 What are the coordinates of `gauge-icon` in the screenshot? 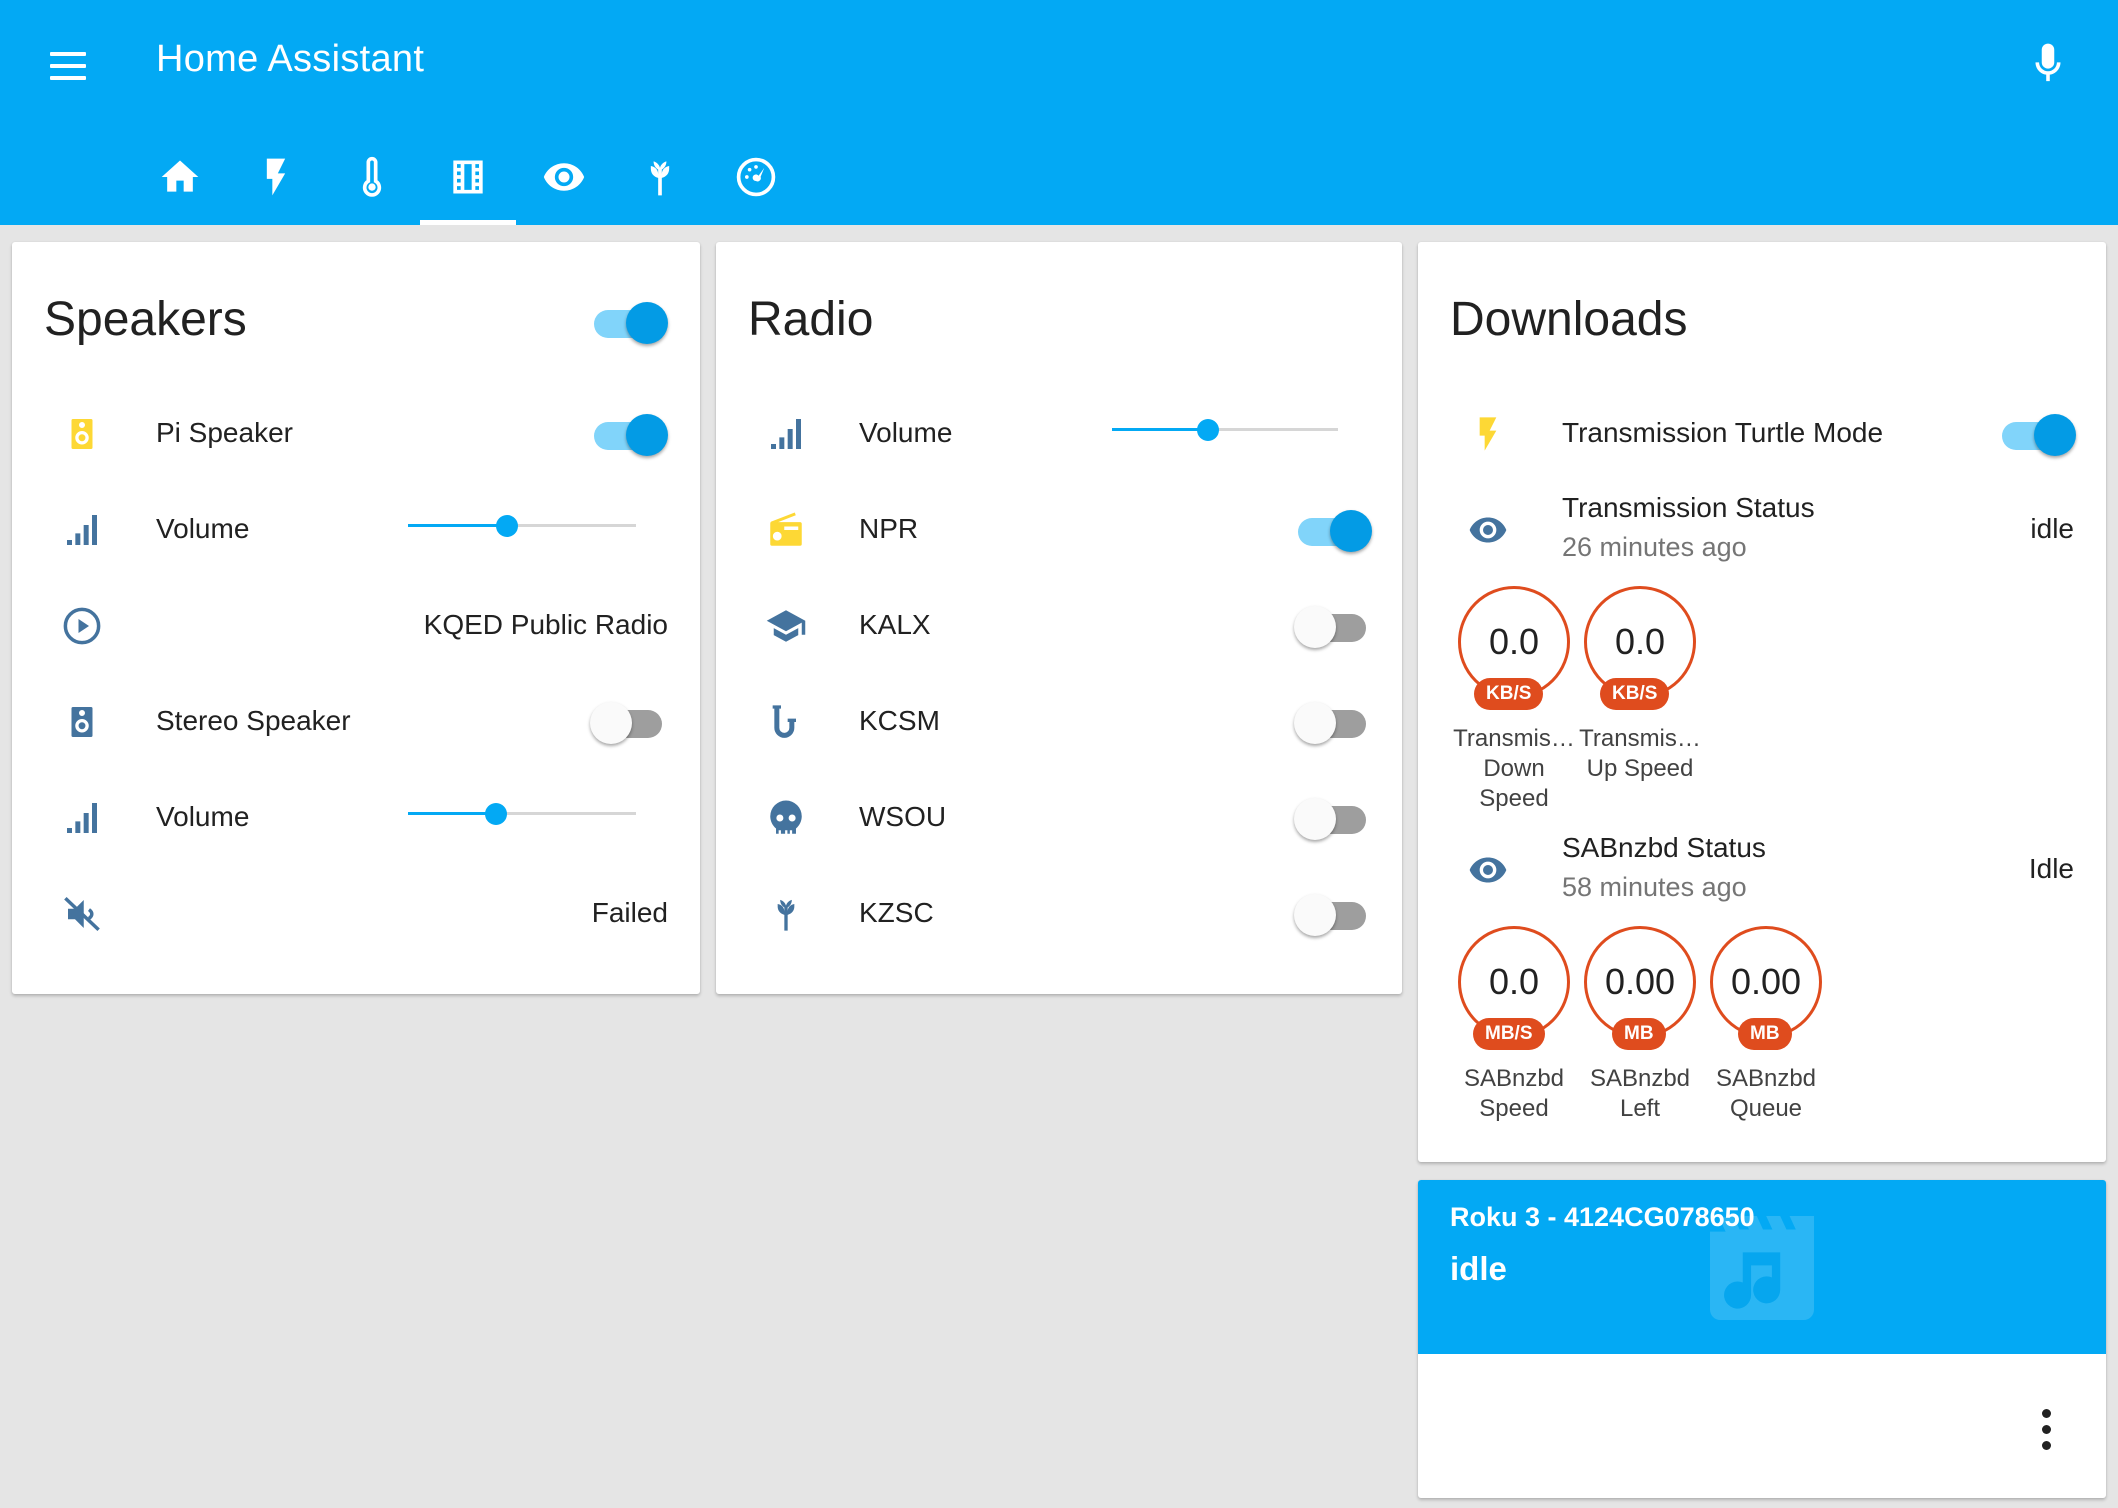 It's located at (756, 177).